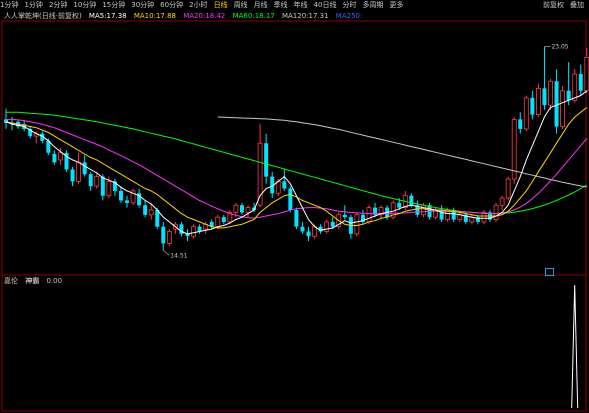 The width and height of the screenshot is (589, 413). Describe the element at coordinates (171, 5) in the screenshot. I see `period-tab-6: 60分钟` at that location.